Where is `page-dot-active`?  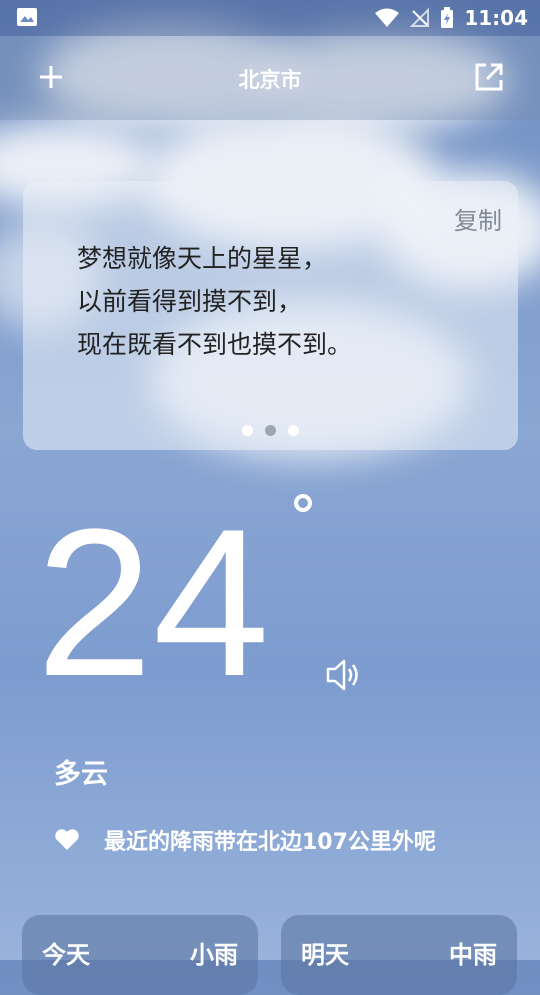
page-dot-active is located at coordinates (270, 430).